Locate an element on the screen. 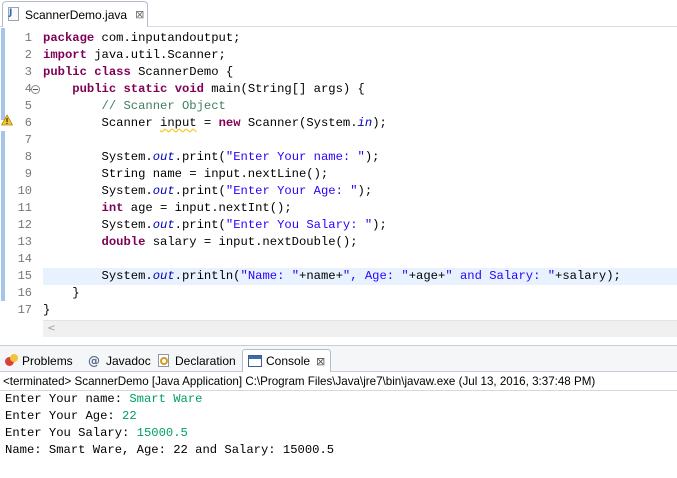 The width and height of the screenshot is (677, 478). line-number: 11 is located at coordinates (24, 208).